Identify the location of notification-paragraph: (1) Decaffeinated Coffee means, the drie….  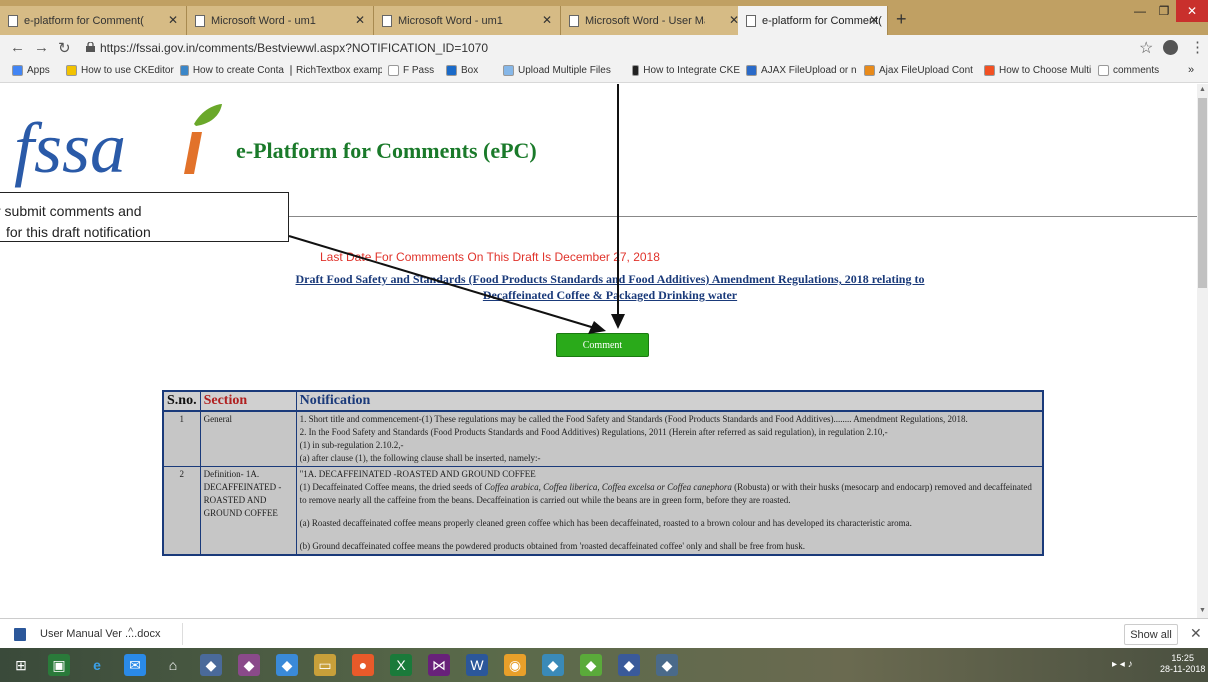
(669, 494).